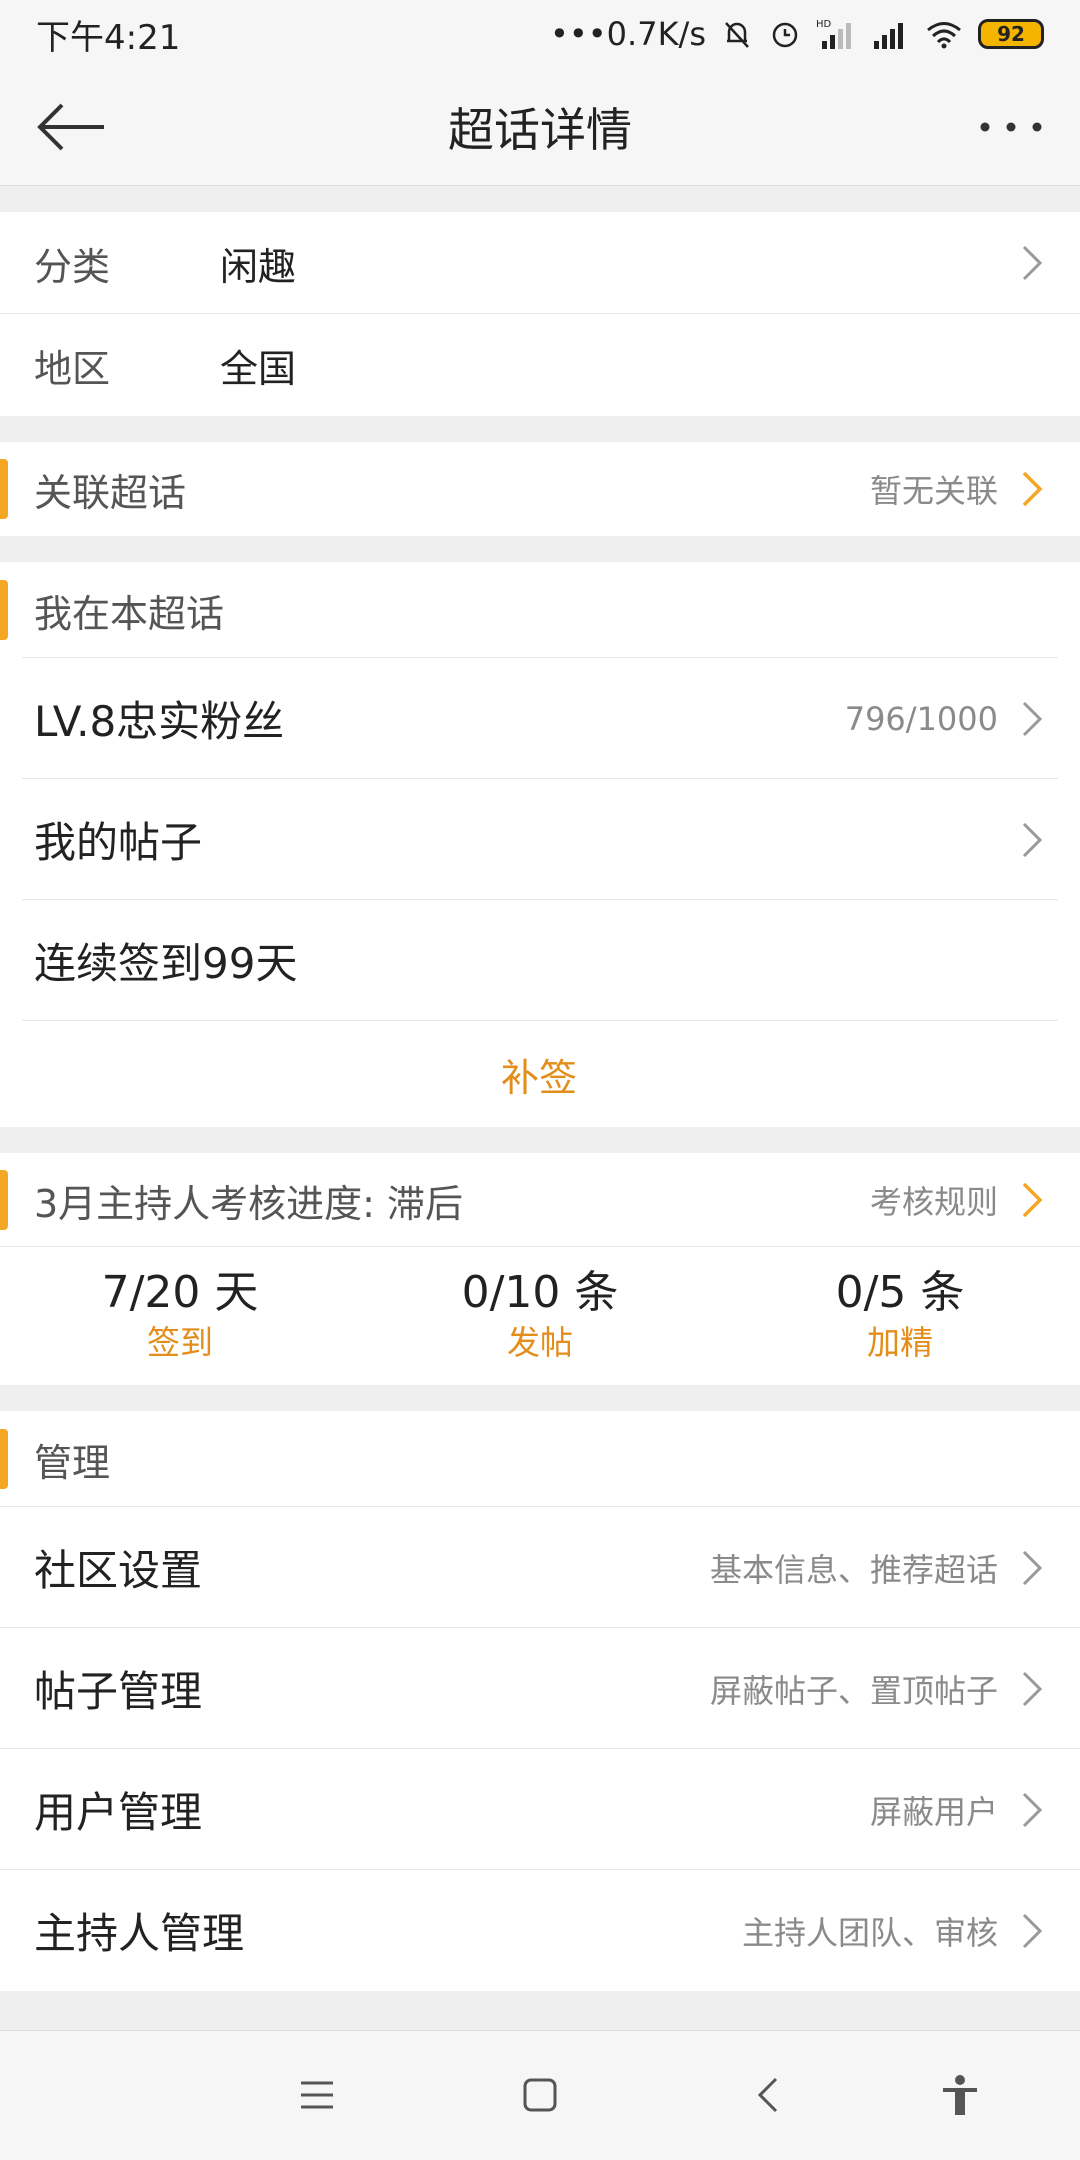  I want to click on menu-icon, so click(317, 2095).